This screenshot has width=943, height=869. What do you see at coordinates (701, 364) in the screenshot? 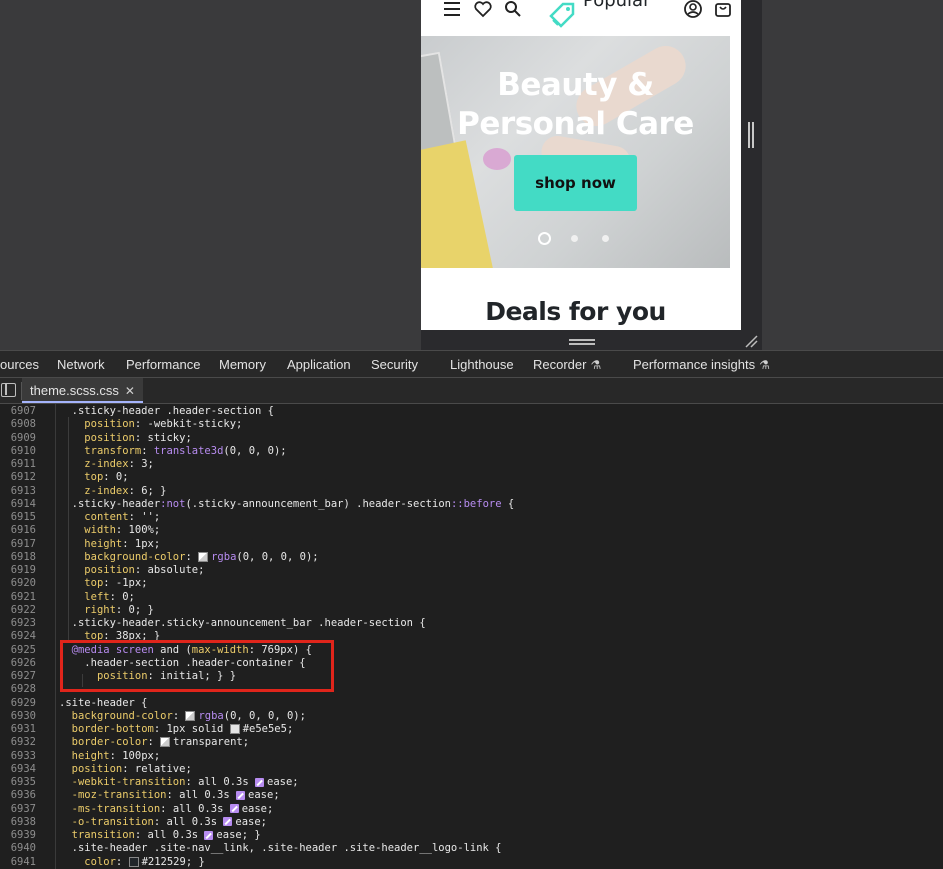
I see `tab-performance-insights: Performance insights ⚗` at bounding box center [701, 364].